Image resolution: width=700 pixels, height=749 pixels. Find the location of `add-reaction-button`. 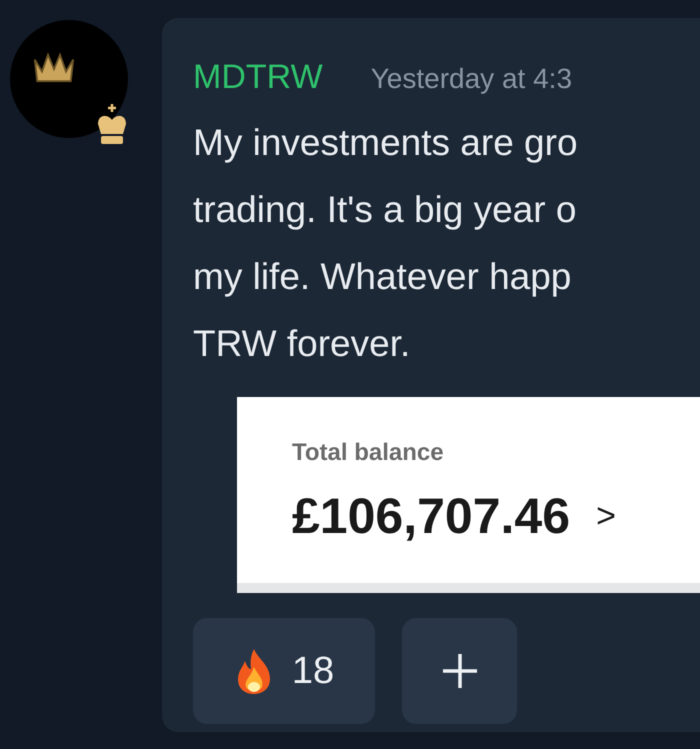

add-reaction-button is located at coordinates (459, 671).